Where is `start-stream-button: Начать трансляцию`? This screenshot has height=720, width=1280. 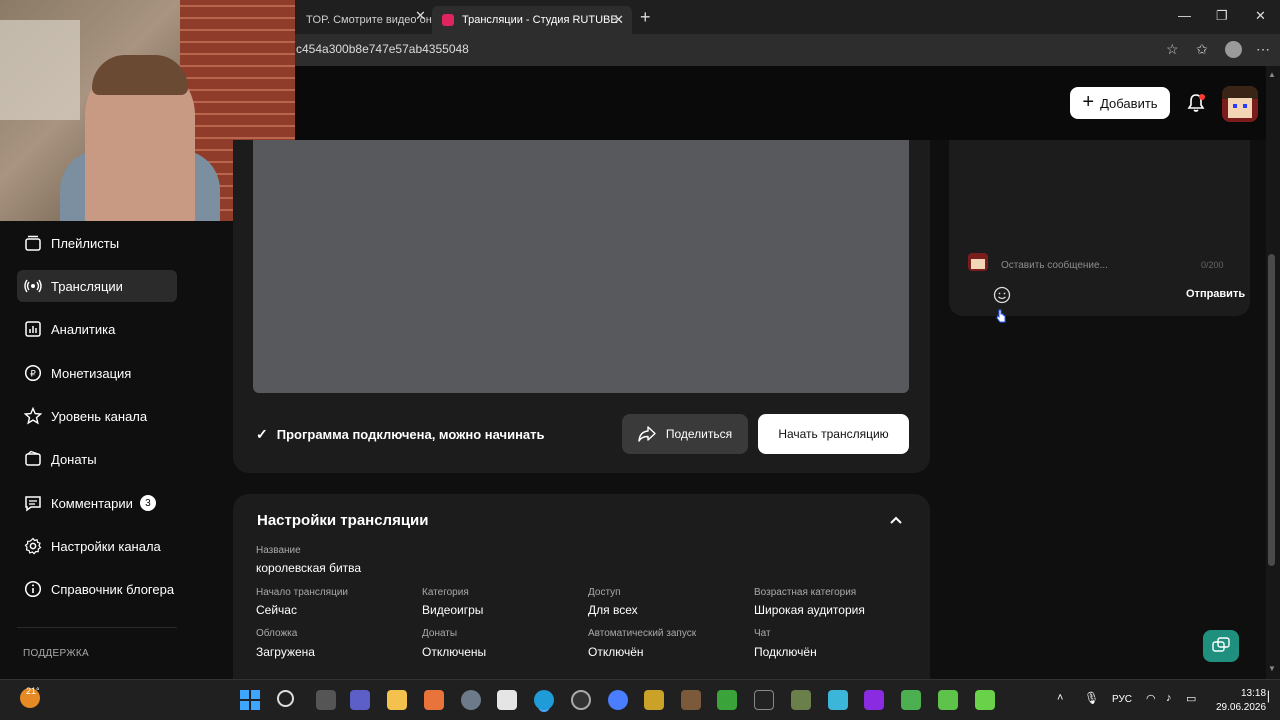
start-stream-button: Начать трансляцию is located at coordinates (833, 434).